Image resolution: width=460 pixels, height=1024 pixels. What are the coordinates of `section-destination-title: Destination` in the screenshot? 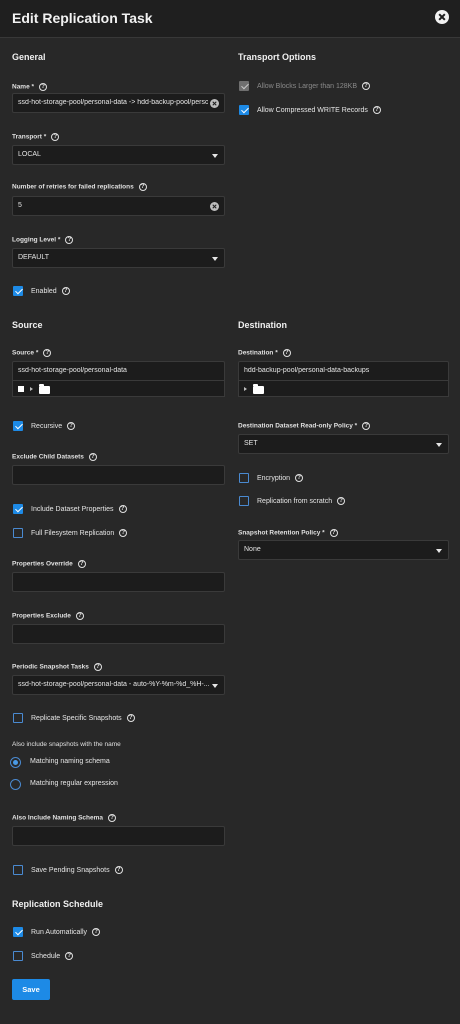 It's located at (263, 325).